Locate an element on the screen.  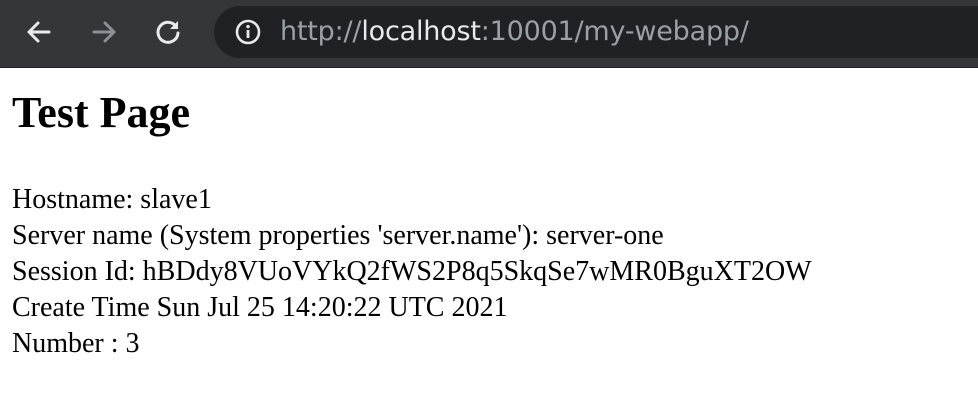
info-icon is located at coordinates (248, 32).